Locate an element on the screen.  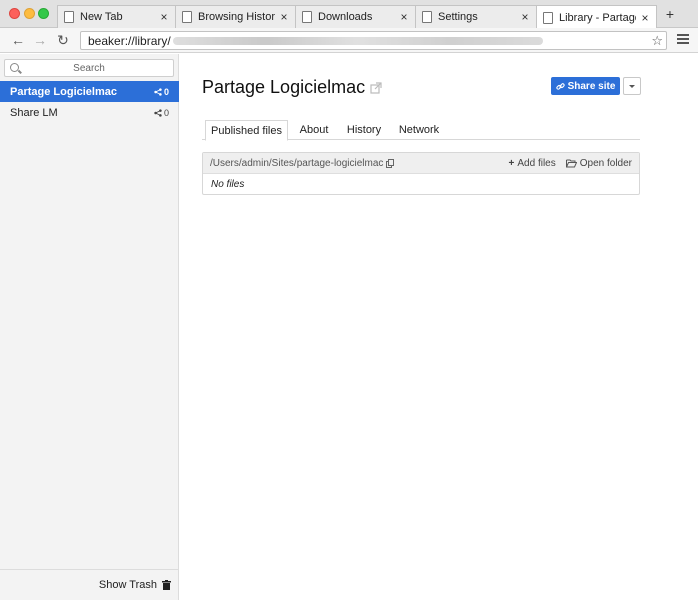
share-dropdown-chevron-icon is located at coordinates (632, 86).